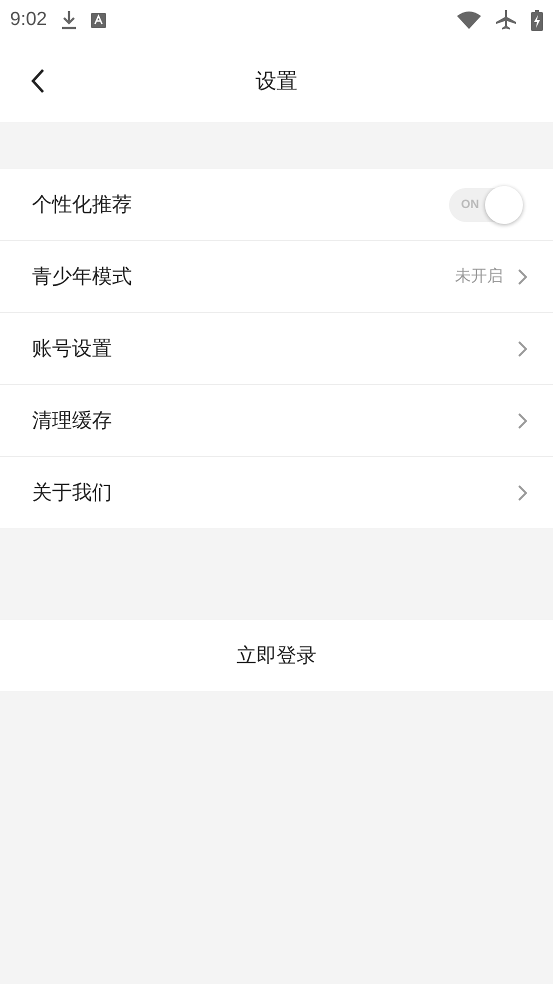 This screenshot has width=553, height=984. I want to click on download-icon, so click(68, 20).